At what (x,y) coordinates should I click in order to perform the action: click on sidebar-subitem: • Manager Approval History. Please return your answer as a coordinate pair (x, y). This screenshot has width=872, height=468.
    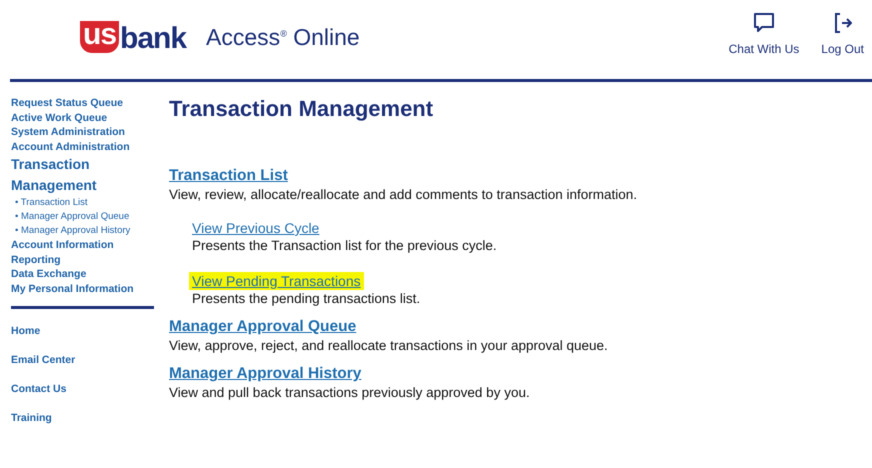
    Looking at the image, I should click on (82, 231).